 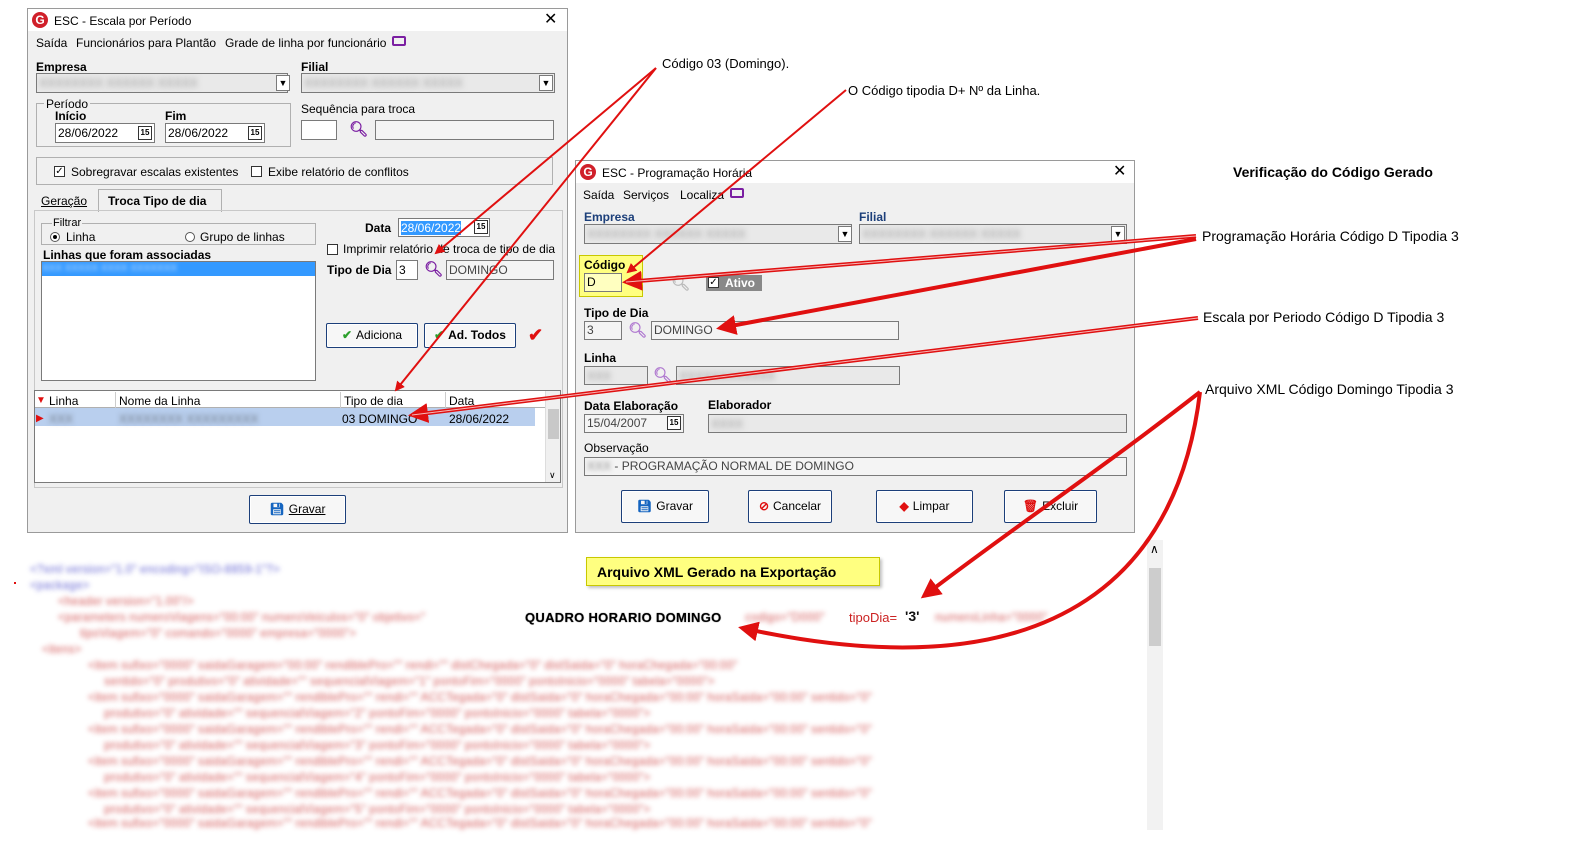 What do you see at coordinates (736, 181) in the screenshot?
I see `arrow-to-codigo` at bounding box center [736, 181].